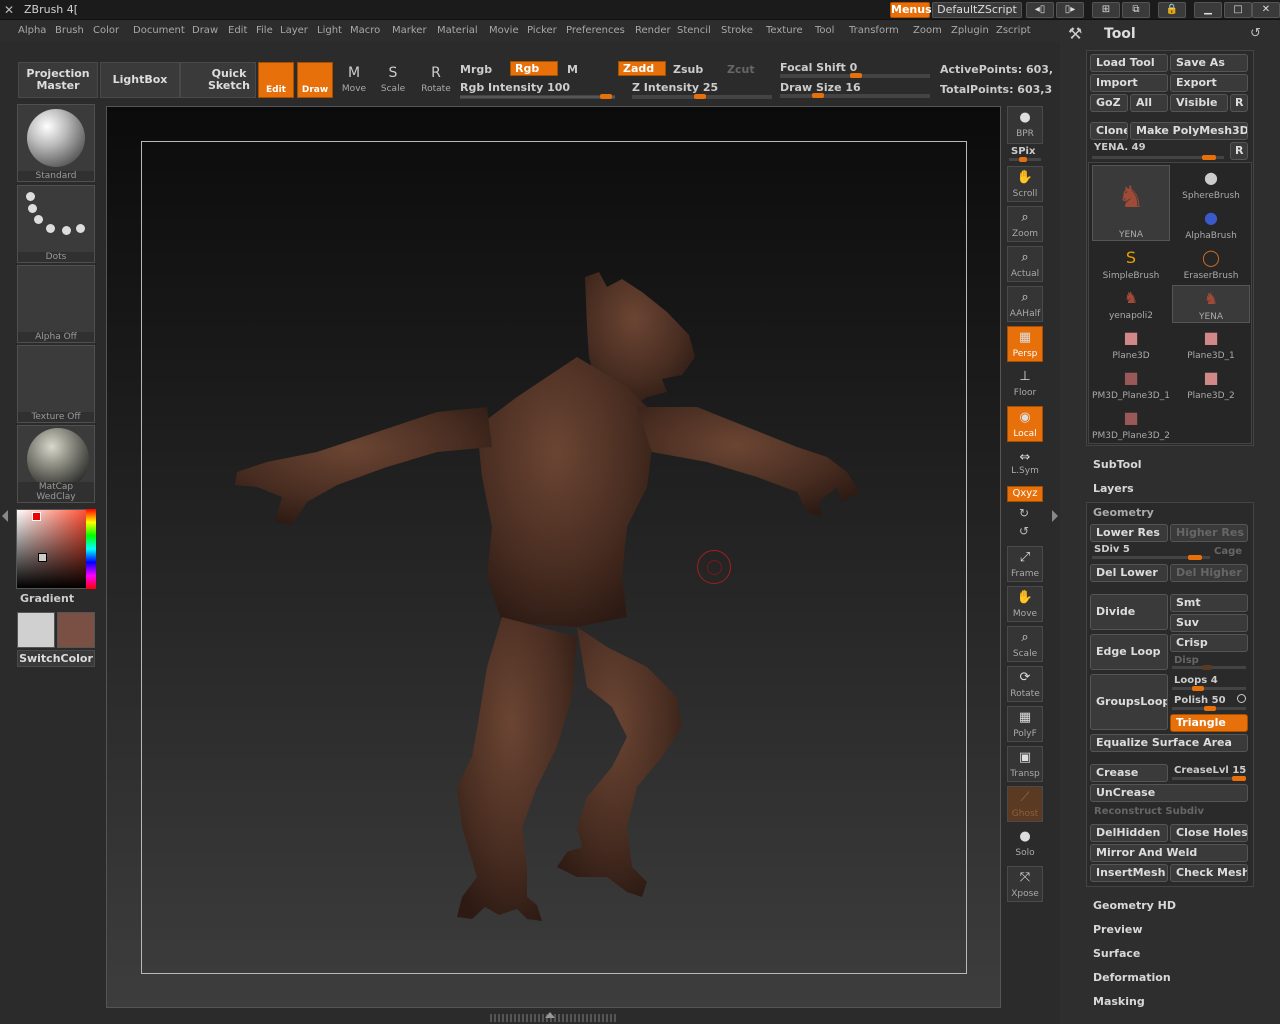 This screenshot has height=1024, width=1280. I want to click on tool-thumb-alphabrush: ● AlphaBrush, so click(1211, 224).